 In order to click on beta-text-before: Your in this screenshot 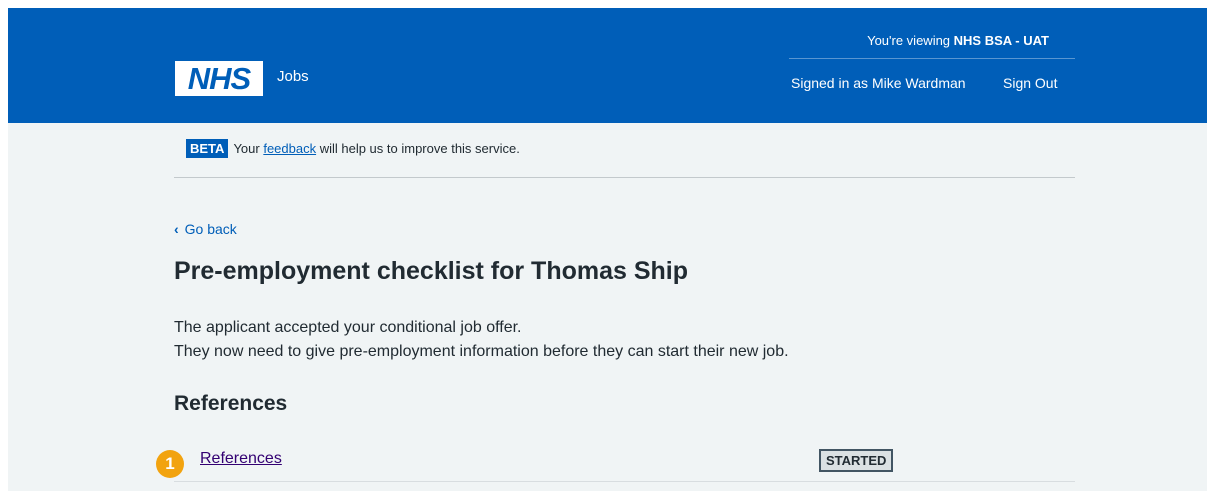, I will do `click(248, 148)`.